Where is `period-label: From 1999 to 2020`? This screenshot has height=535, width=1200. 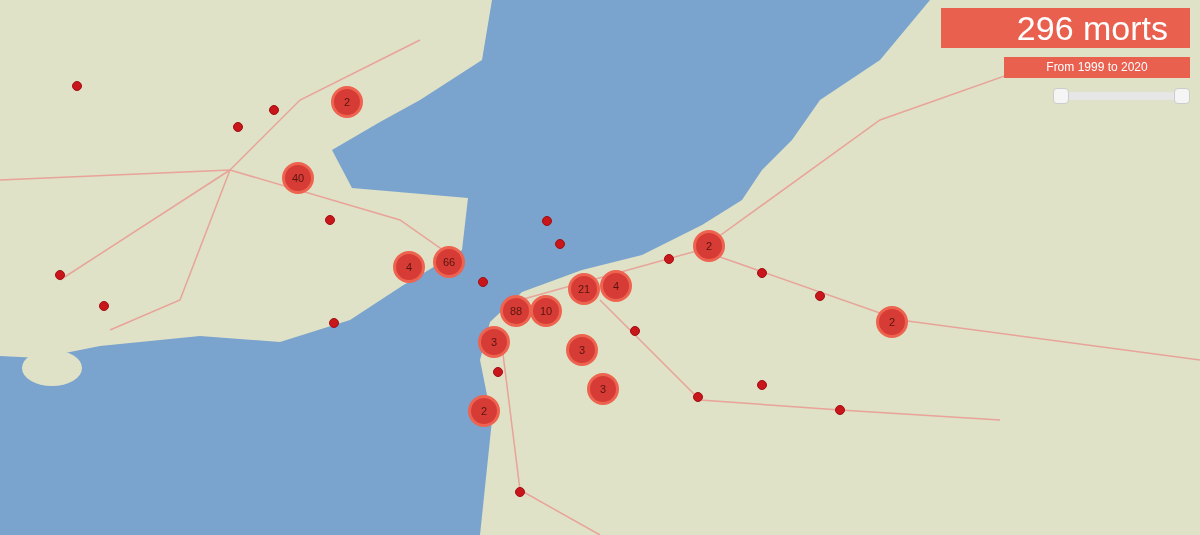 period-label: From 1999 to 2020 is located at coordinates (1097, 67).